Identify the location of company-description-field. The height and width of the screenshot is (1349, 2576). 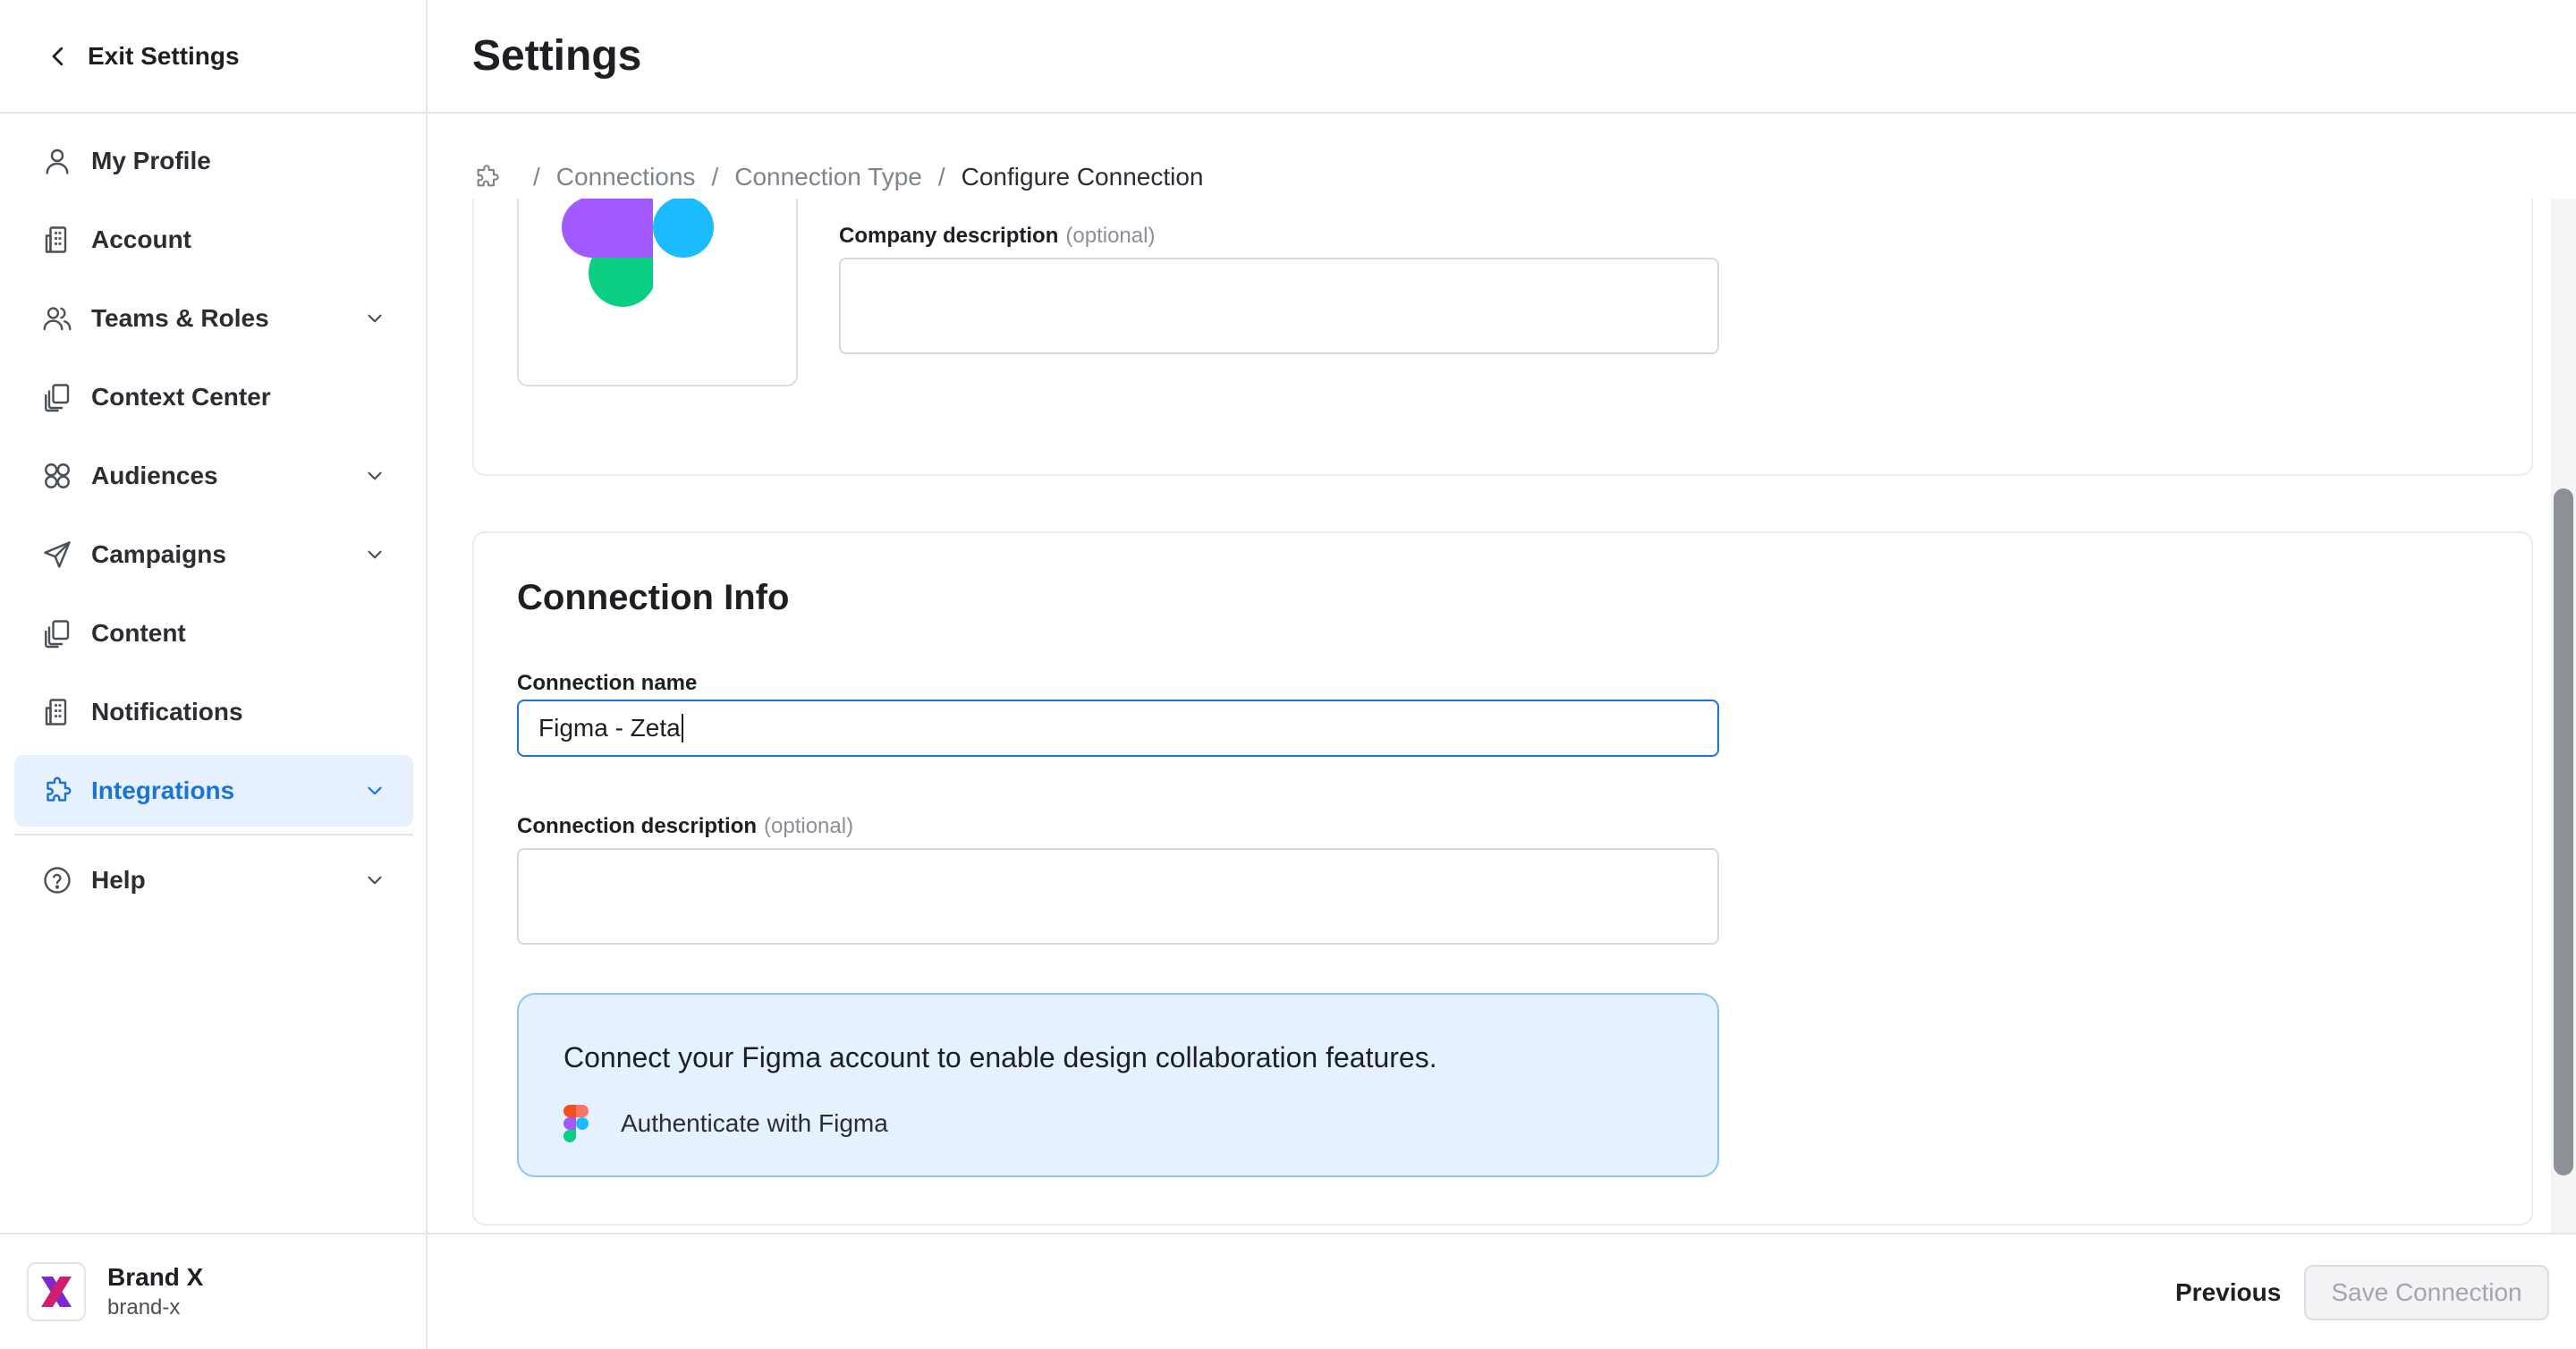
(1279, 306).